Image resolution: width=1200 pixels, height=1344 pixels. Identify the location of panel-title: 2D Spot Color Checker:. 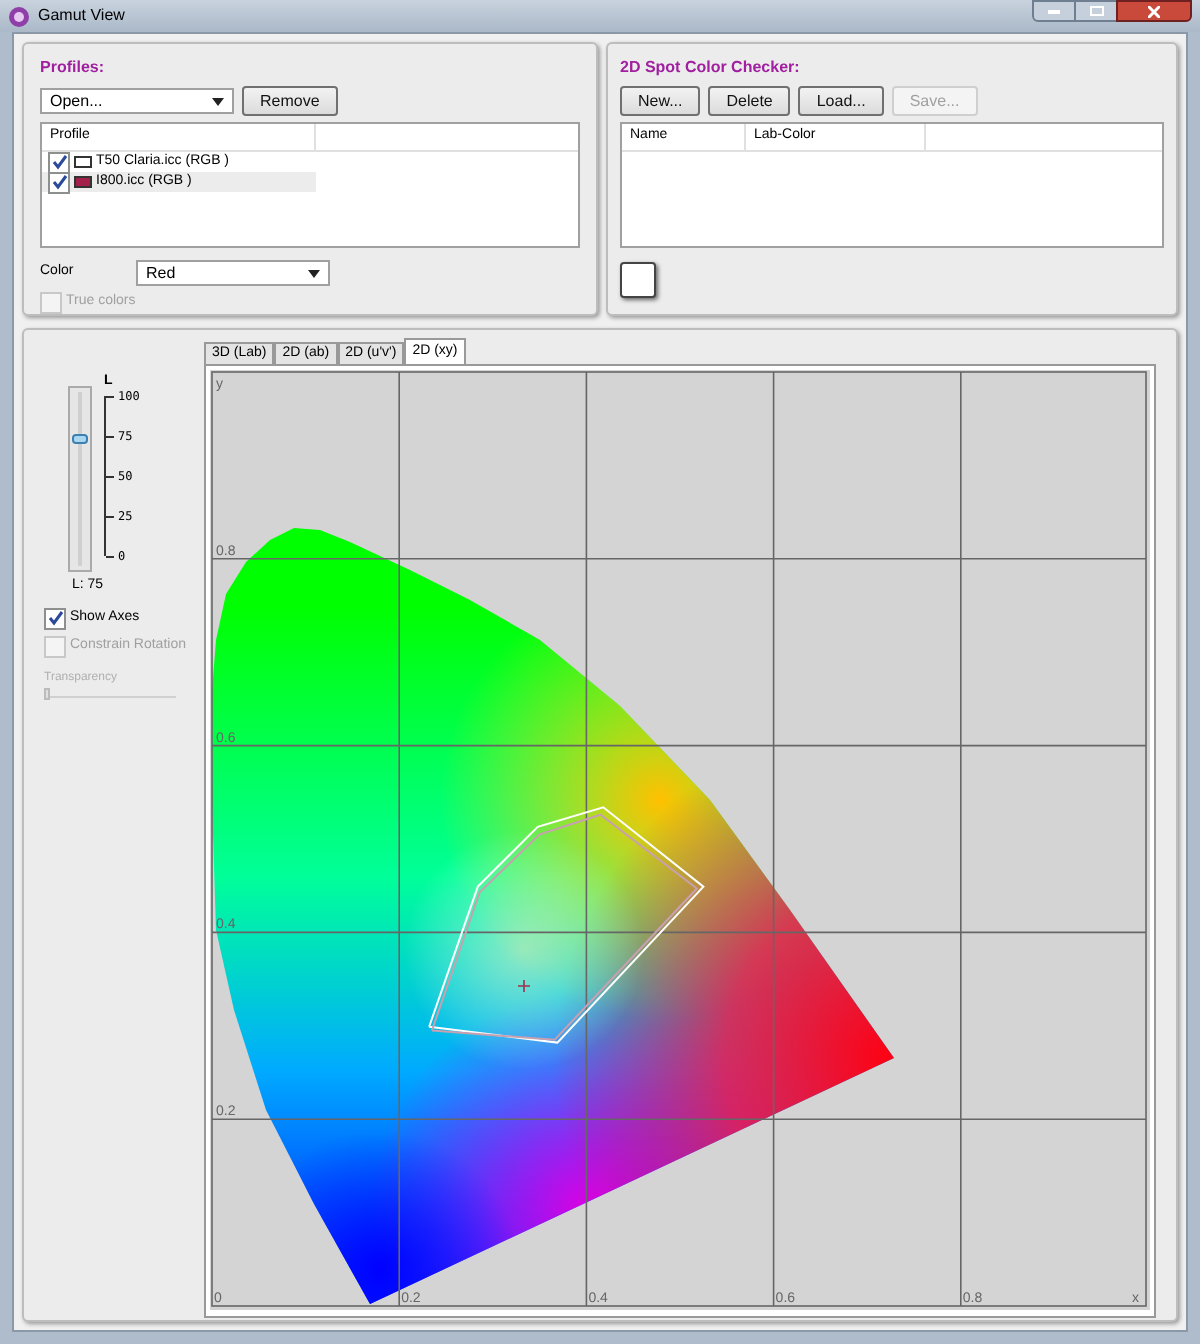
(711, 68).